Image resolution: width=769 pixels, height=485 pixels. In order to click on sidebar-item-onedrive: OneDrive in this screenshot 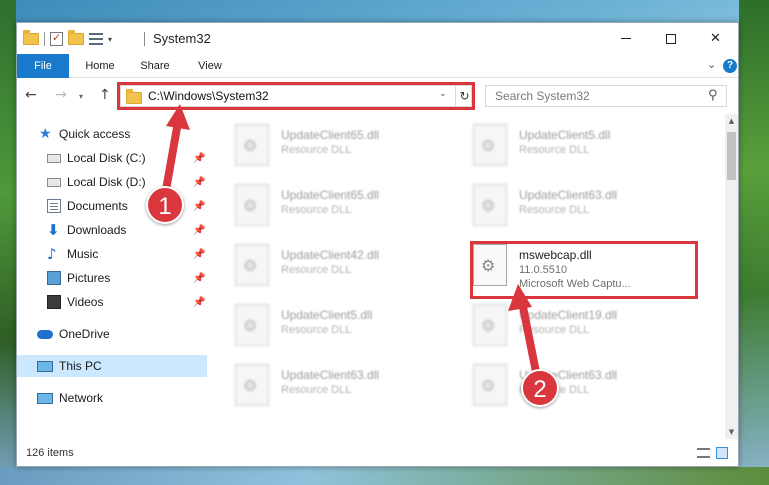, I will do `click(112, 334)`.